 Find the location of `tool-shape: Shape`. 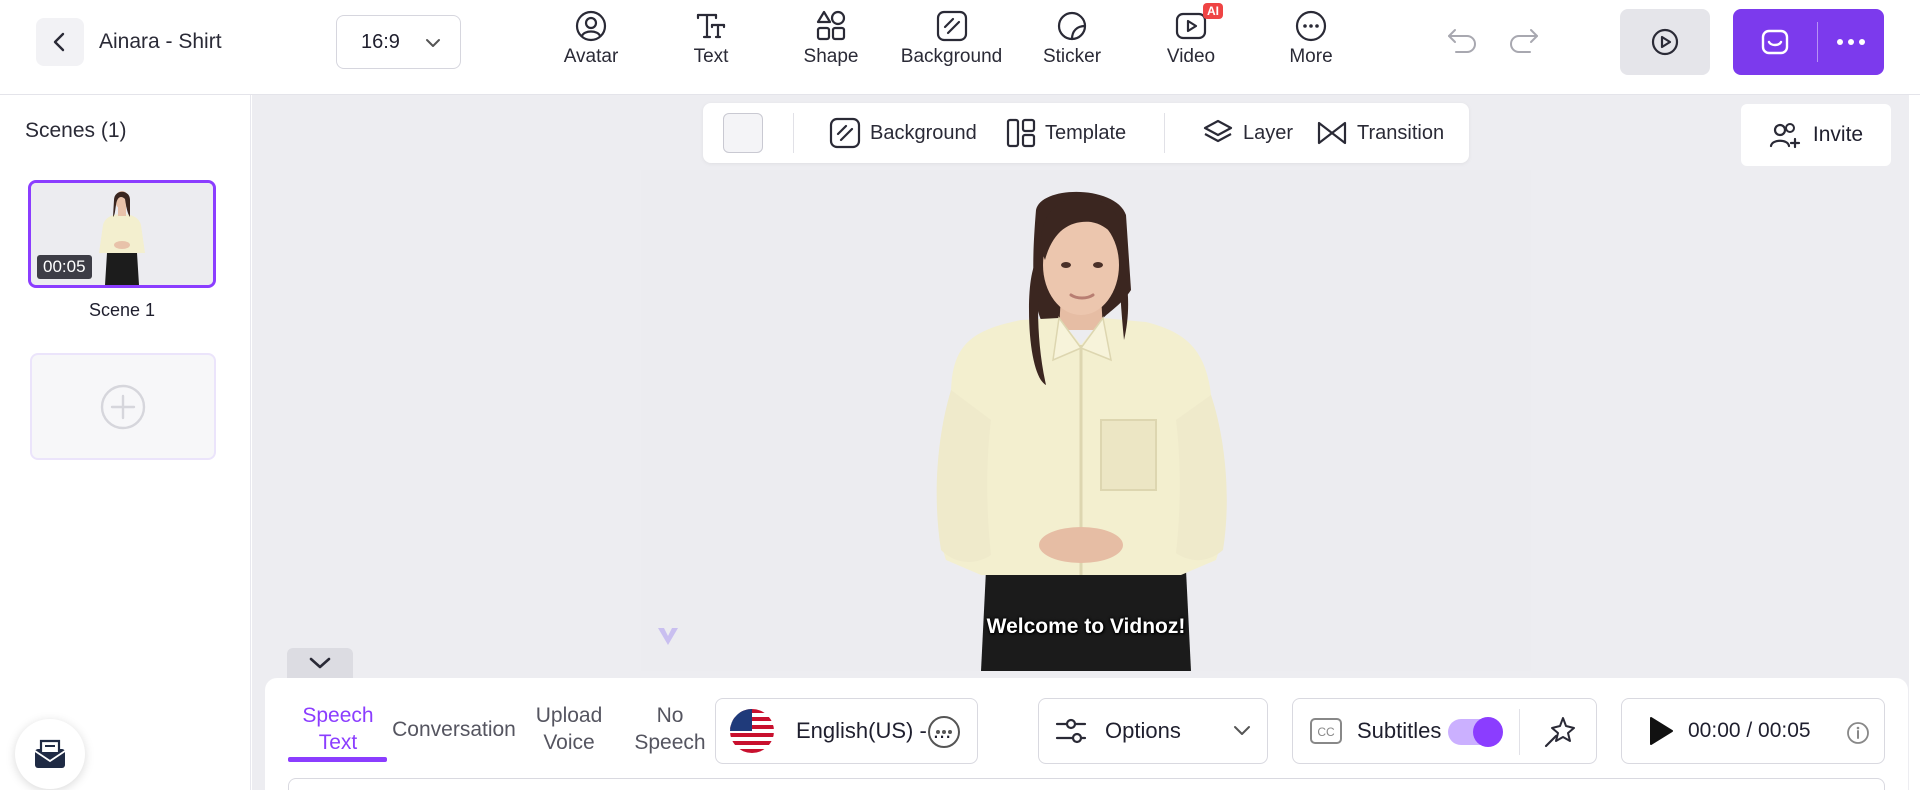

tool-shape: Shape is located at coordinates (831, 41).